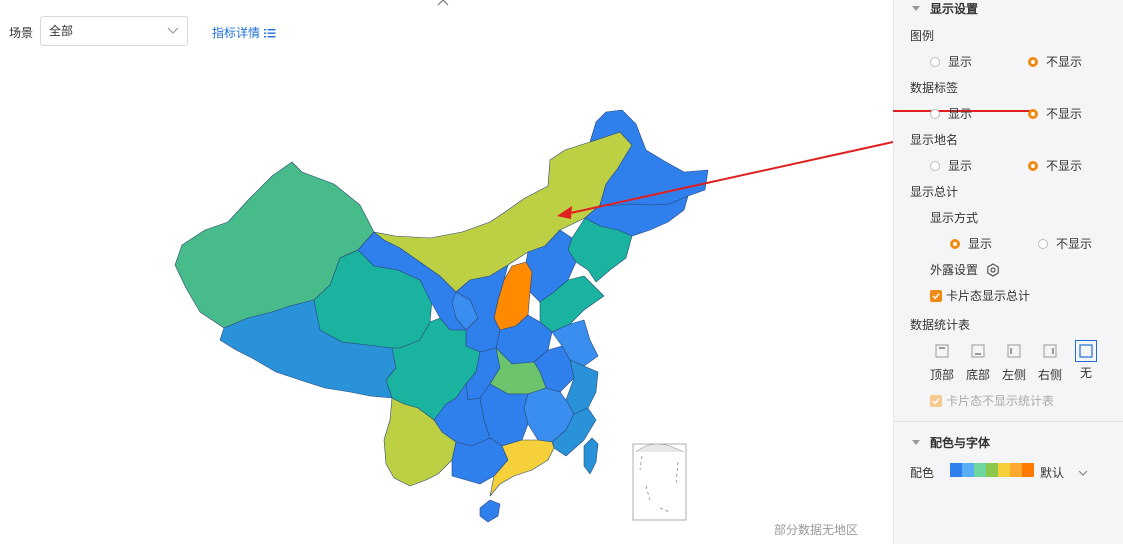 This screenshot has width=1123, height=544. What do you see at coordinates (954, 218) in the screenshot?
I see `total-mode-label: 显示方式` at bounding box center [954, 218].